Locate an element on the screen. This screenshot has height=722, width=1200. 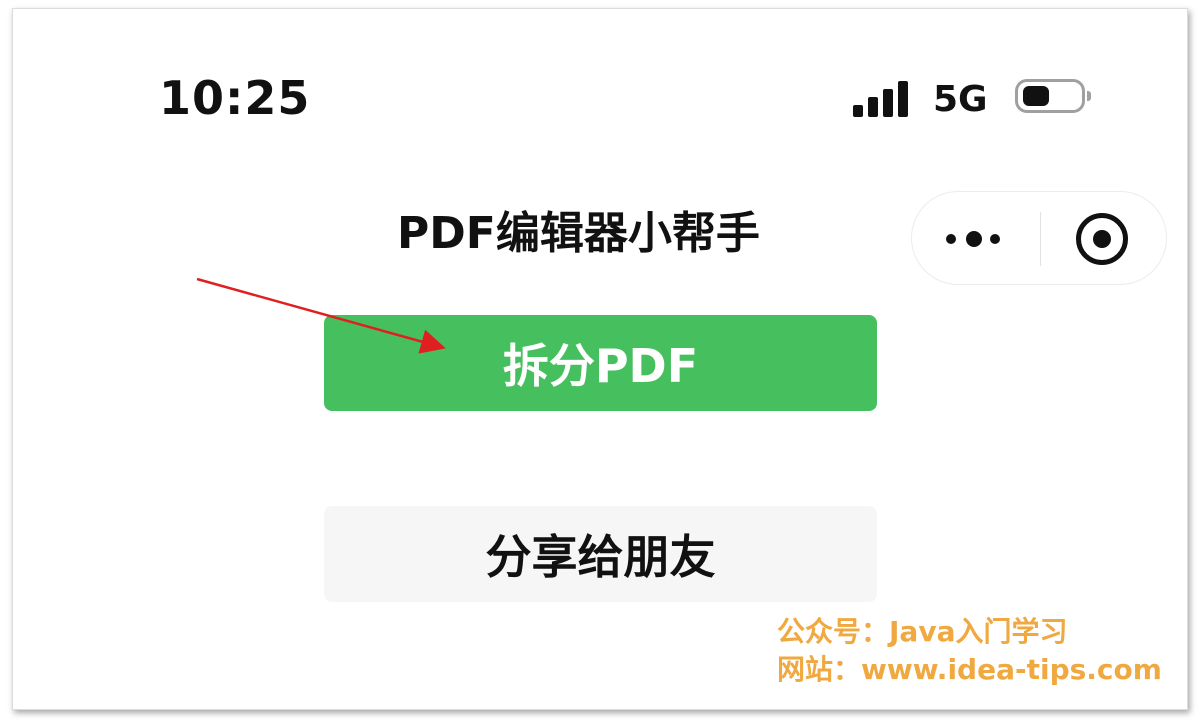
watermark-line-1: 公众号：Java入门学习 is located at coordinates (922, 631).